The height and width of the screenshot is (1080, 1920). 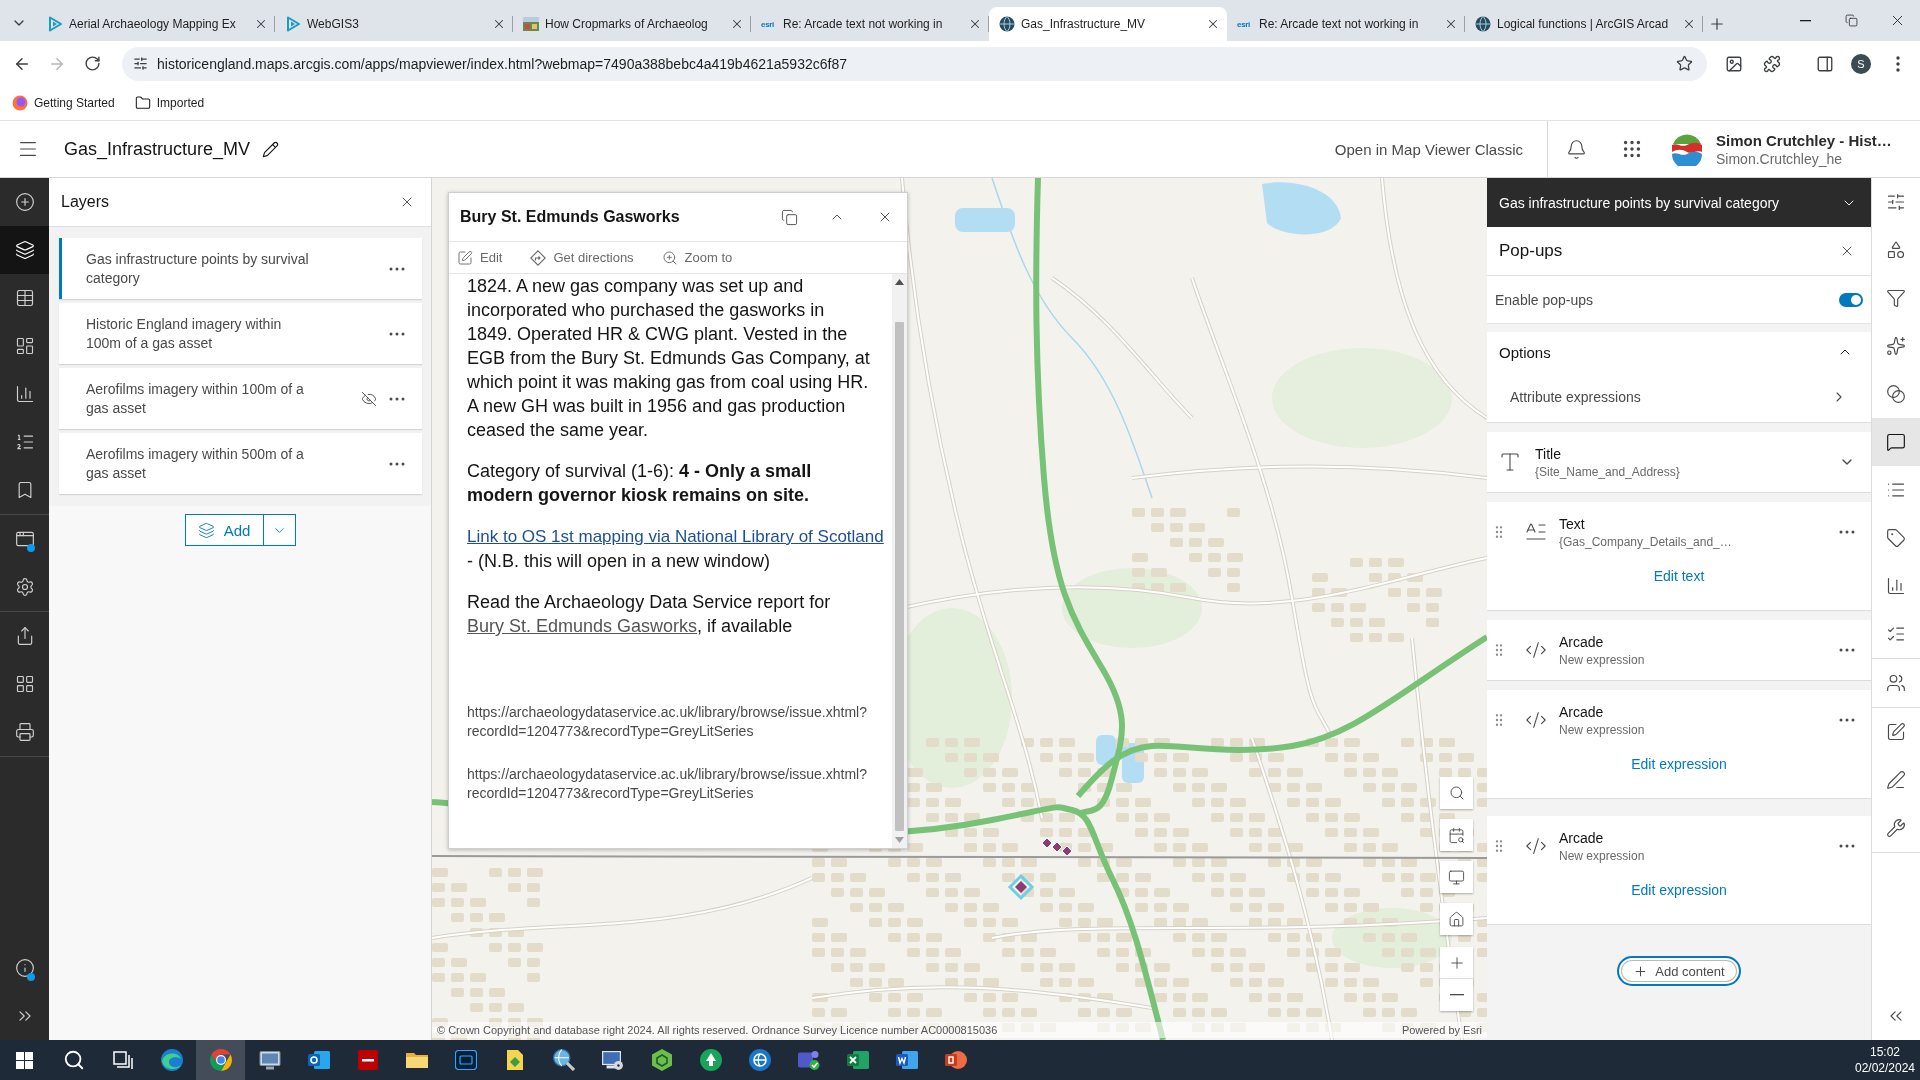 What do you see at coordinates (1851, 20) in the screenshot?
I see `restore-icon` at bounding box center [1851, 20].